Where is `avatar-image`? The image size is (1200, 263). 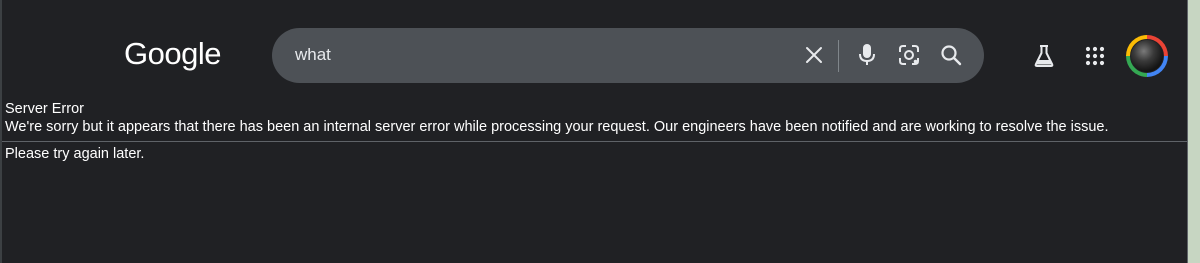
avatar-image is located at coordinates (1147, 56).